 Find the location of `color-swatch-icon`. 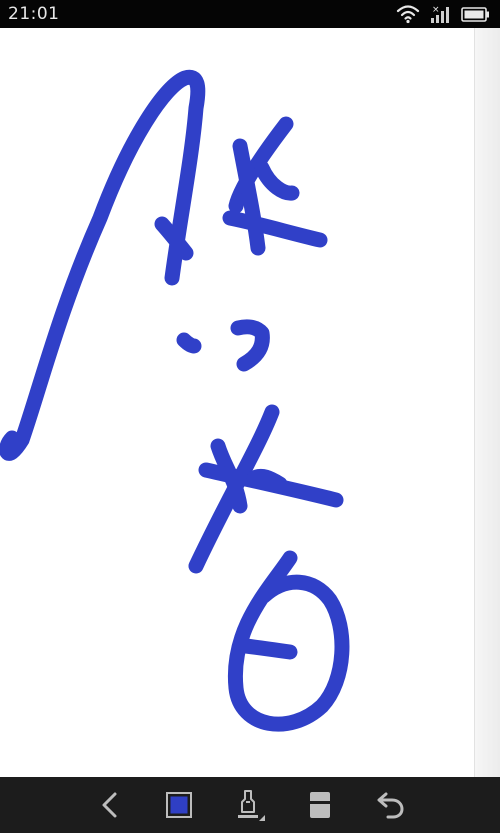

color-swatch-icon is located at coordinates (179, 805).